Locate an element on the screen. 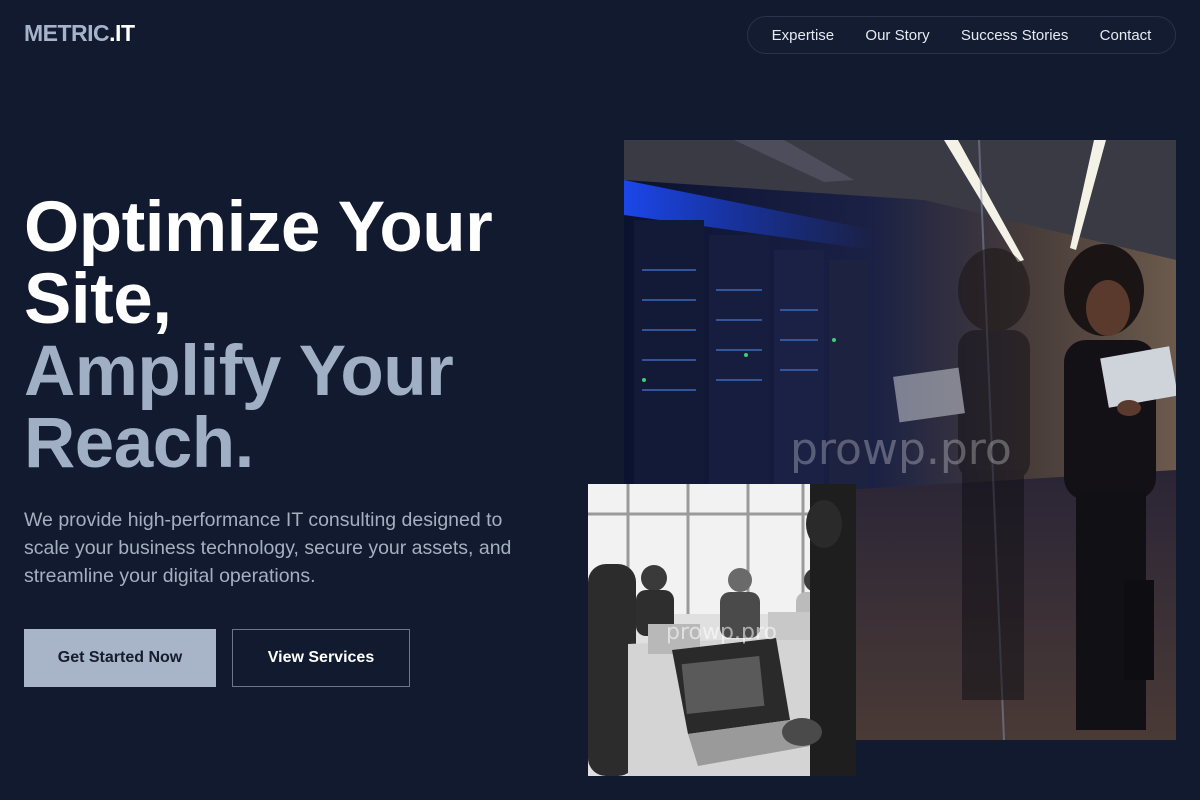  nav-link-contact: Contact is located at coordinates (1126, 35).